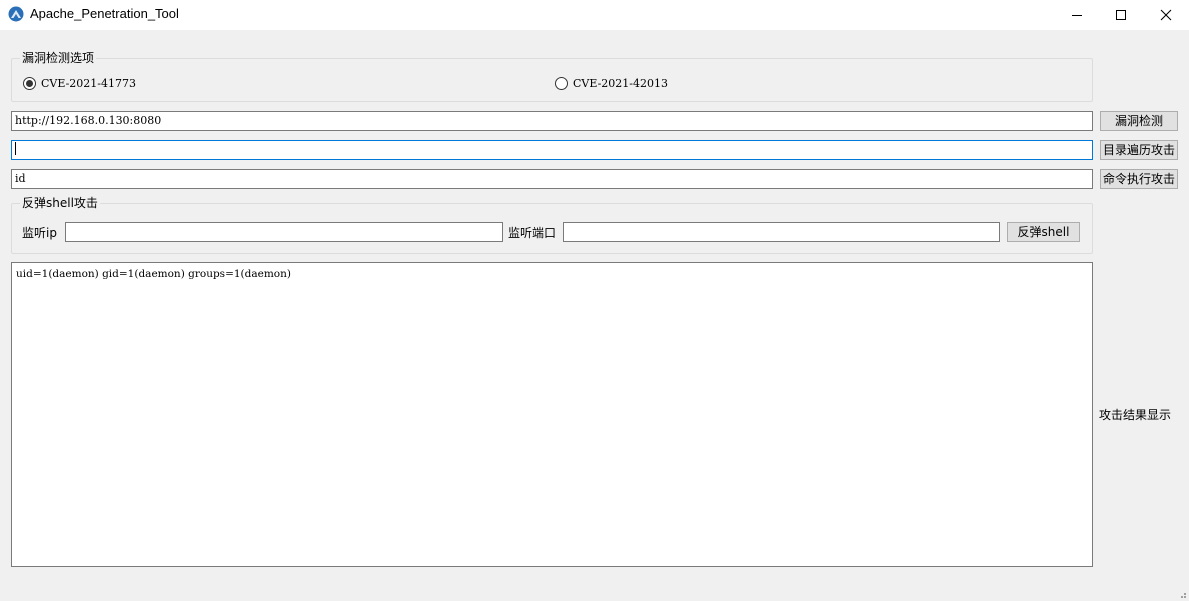  I want to click on radio-cve-41773-label: CVE-2021-41773, so click(88, 84).